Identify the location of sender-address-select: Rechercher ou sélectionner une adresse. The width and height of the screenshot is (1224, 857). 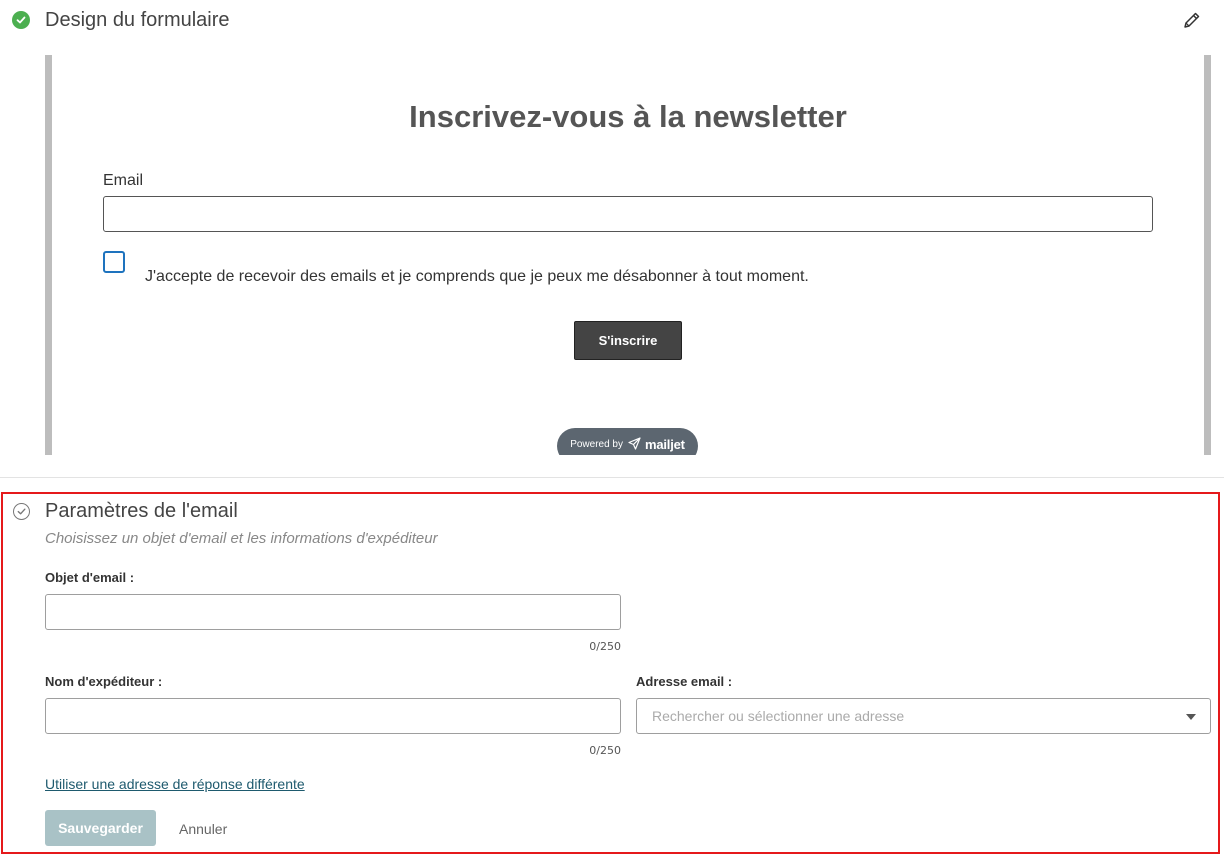
(923, 716).